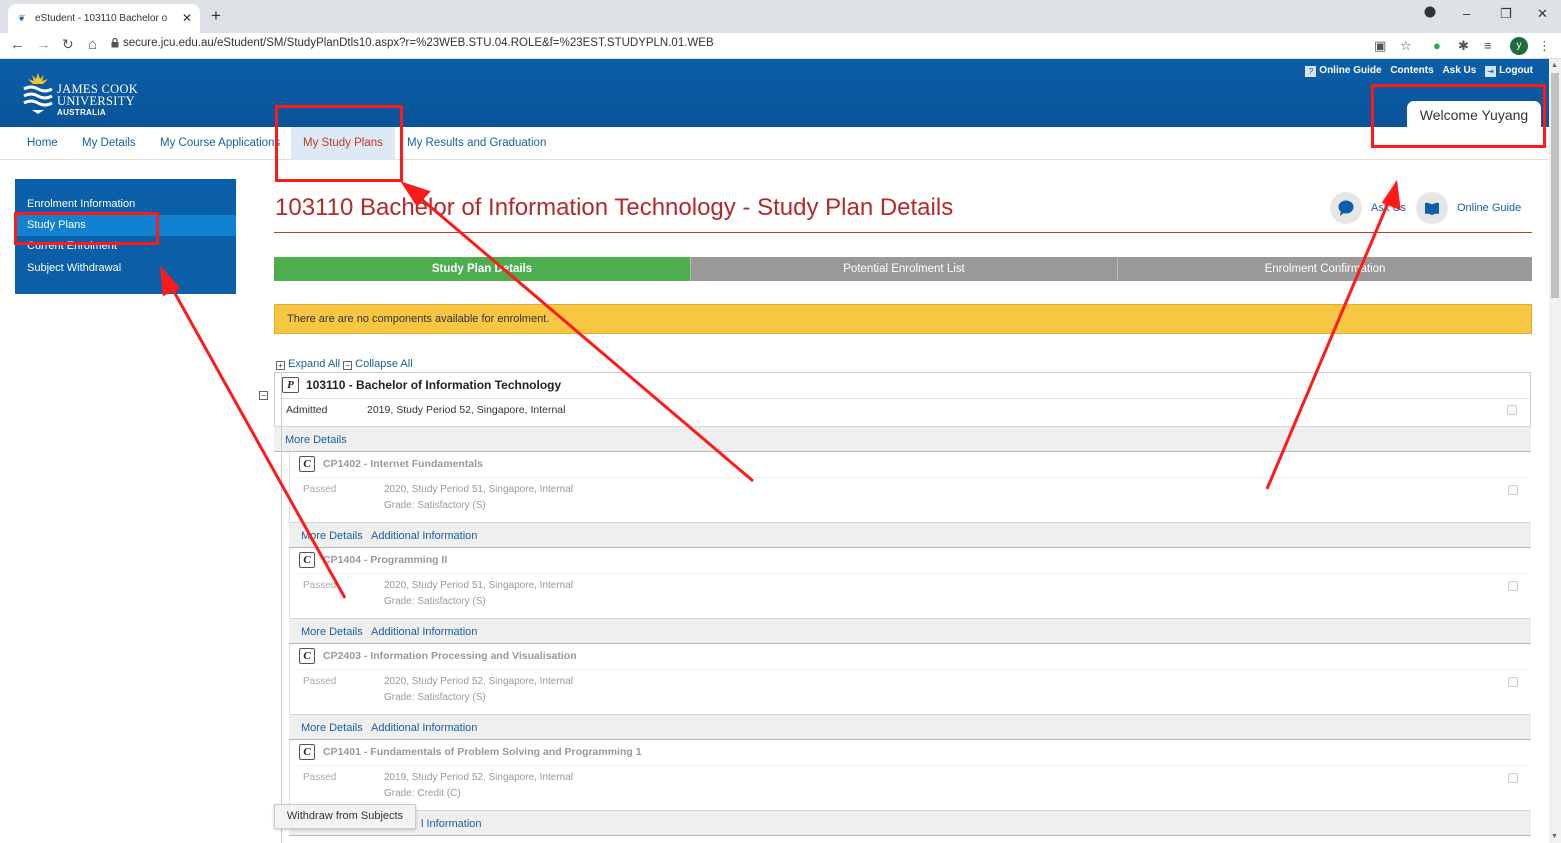 The width and height of the screenshot is (1561, 843). What do you see at coordinates (1411, 70) in the screenshot?
I see `contents-link: Contents` at bounding box center [1411, 70].